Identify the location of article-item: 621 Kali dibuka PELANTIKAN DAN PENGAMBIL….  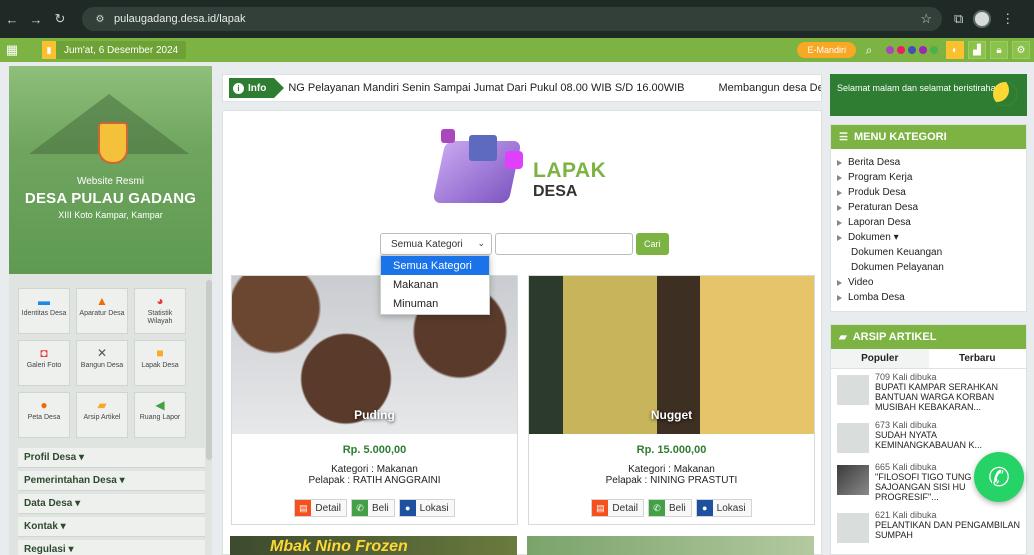
(928, 531).